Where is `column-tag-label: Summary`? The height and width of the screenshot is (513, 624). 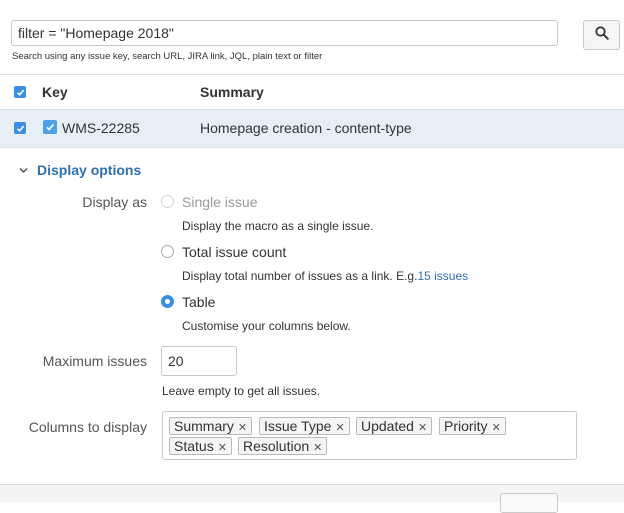 column-tag-label: Summary is located at coordinates (204, 426).